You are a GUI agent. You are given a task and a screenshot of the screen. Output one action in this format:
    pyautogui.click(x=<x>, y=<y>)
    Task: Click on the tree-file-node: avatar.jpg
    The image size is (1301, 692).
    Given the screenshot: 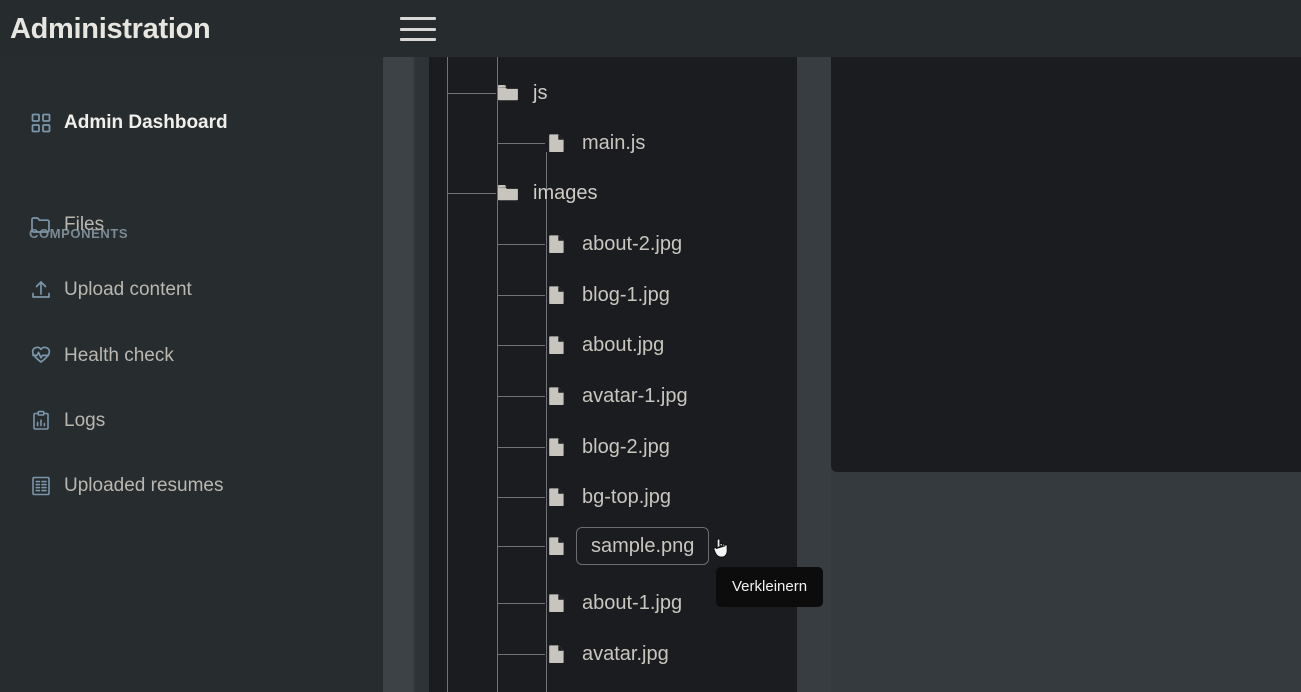 What is the action you would take?
    pyautogui.click(x=583, y=654)
    